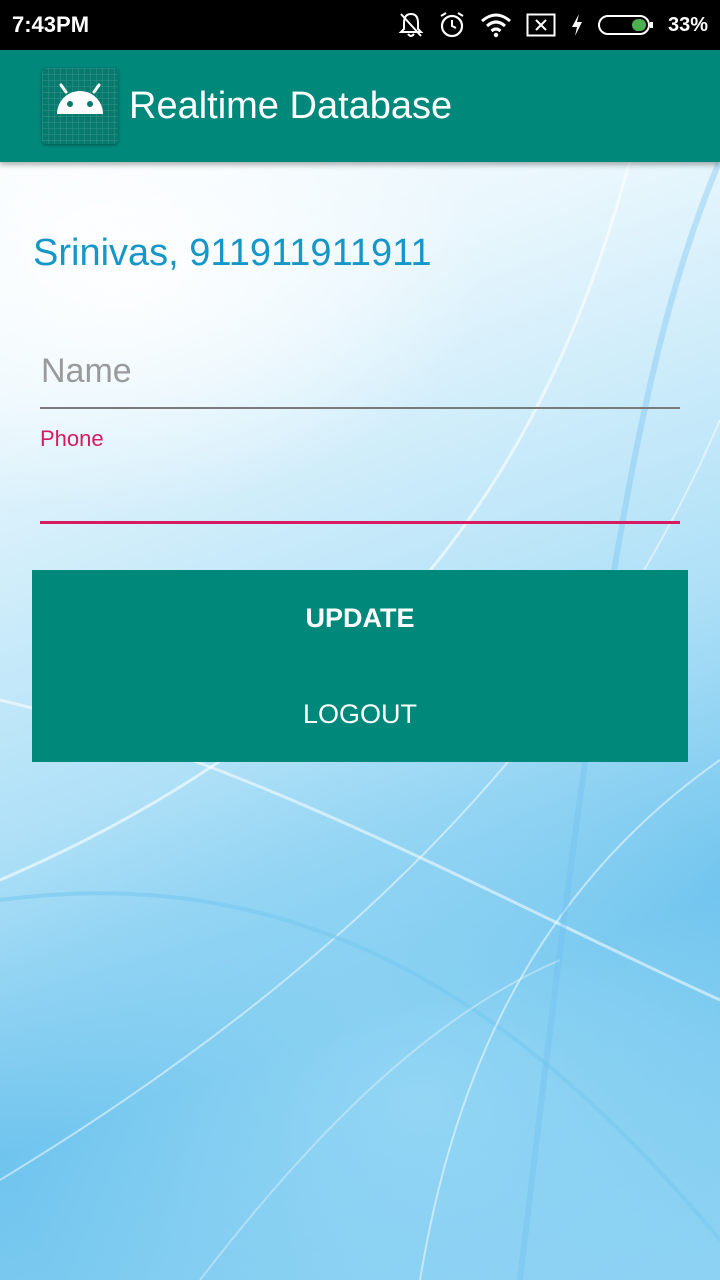 The image size is (720, 1280). What do you see at coordinates (360, 618) in the screenshot?
I see `update-button: UPDATE` at bounding box center [360, 618].